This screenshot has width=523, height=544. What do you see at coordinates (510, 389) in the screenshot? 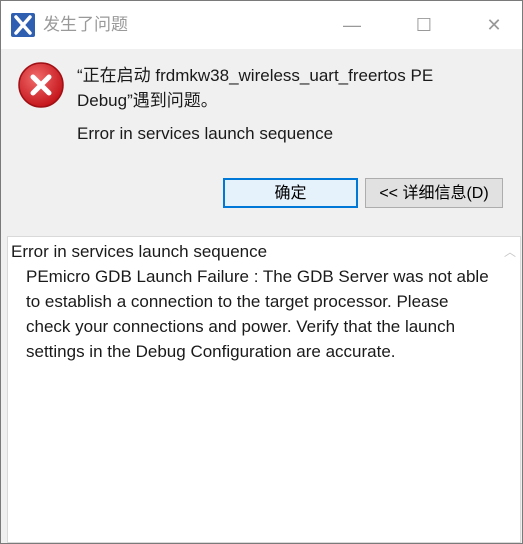
I see `vertical-scrollbar: ︿` at bounding box center [510, 389].